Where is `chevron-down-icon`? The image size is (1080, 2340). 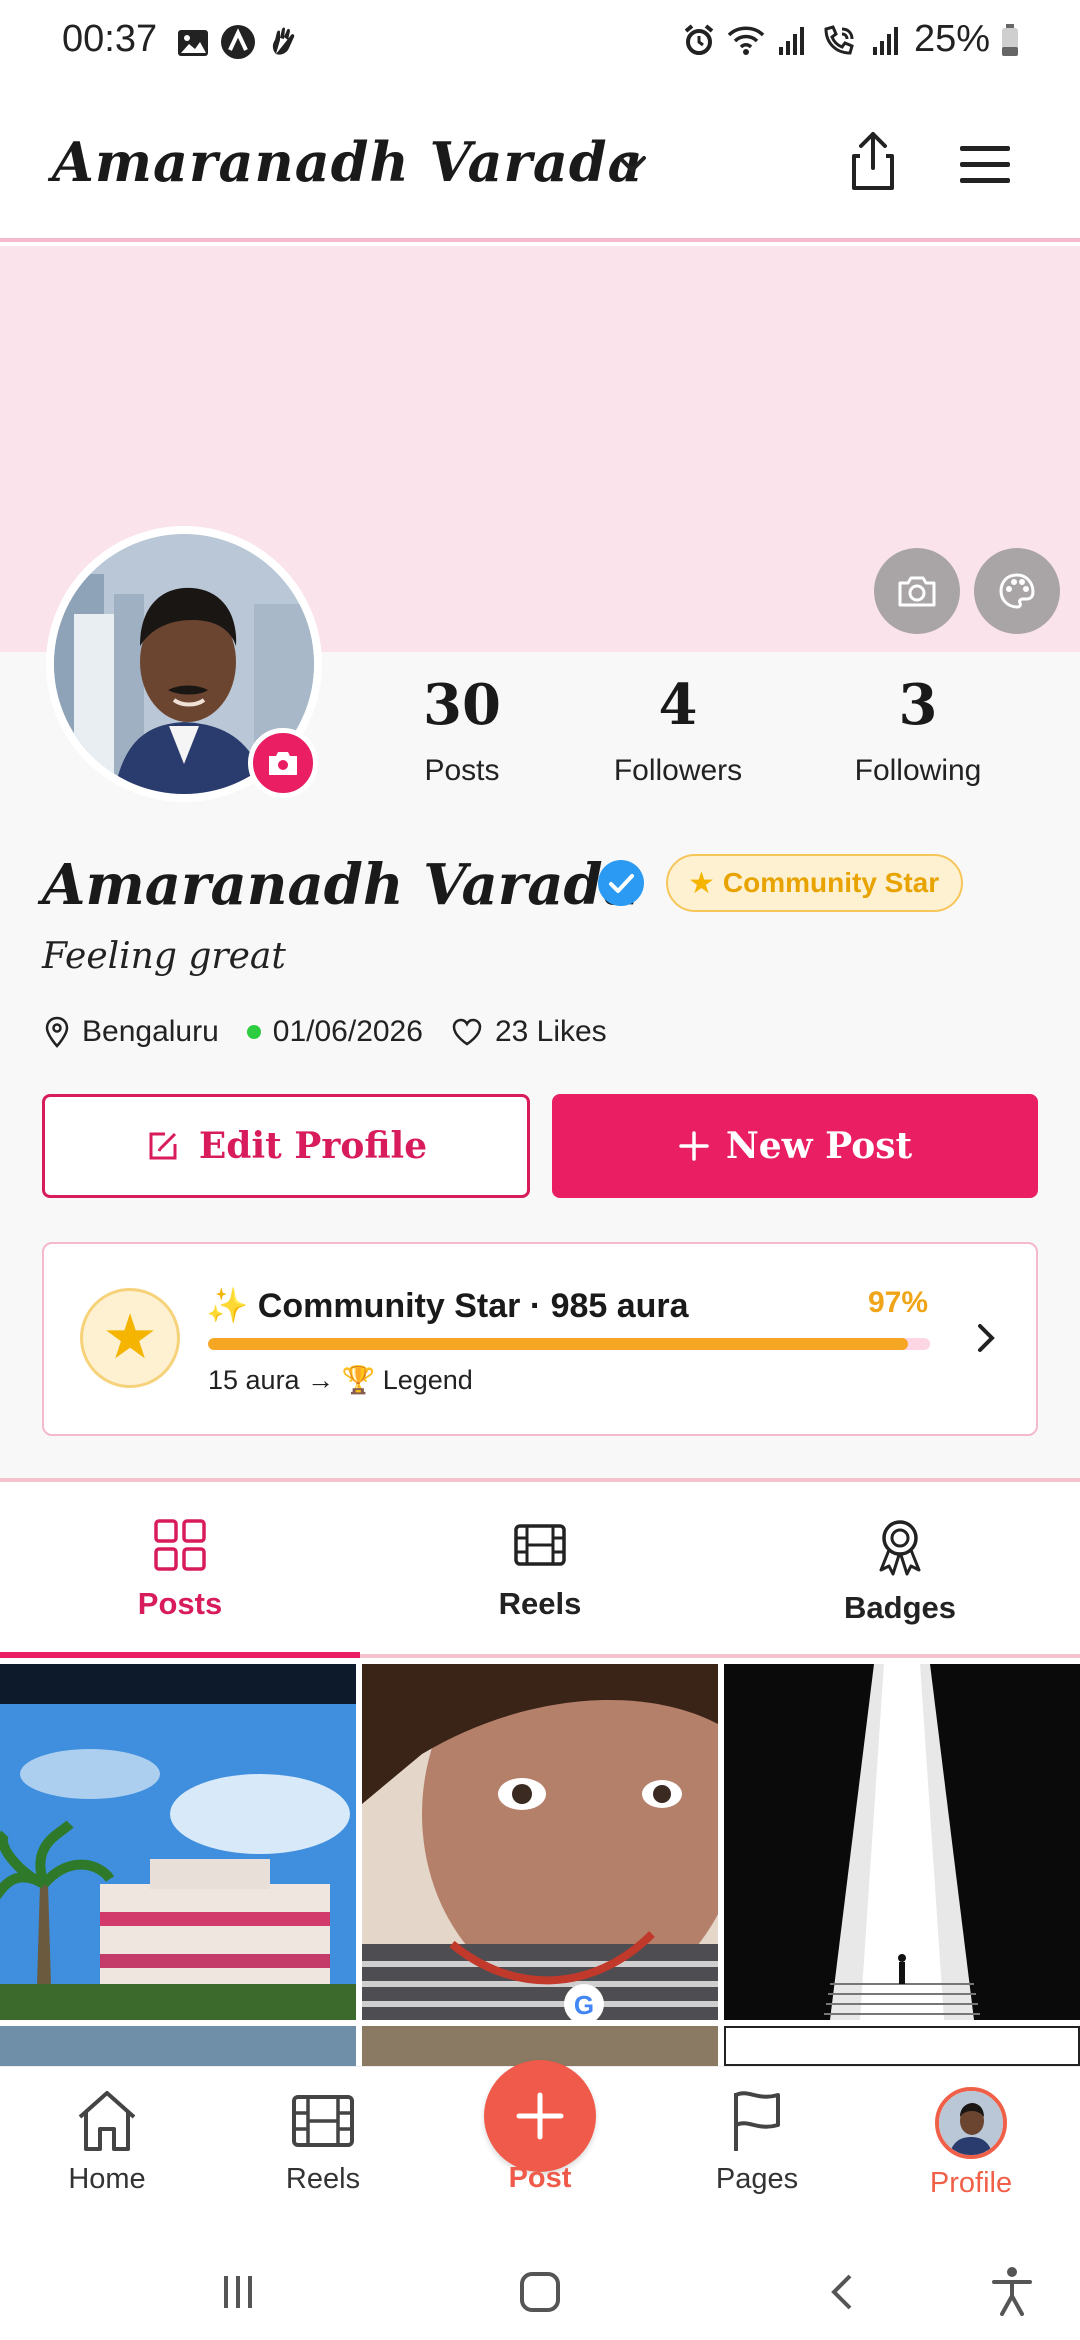
chevron-down-icon is located at coordinates (632, 164).